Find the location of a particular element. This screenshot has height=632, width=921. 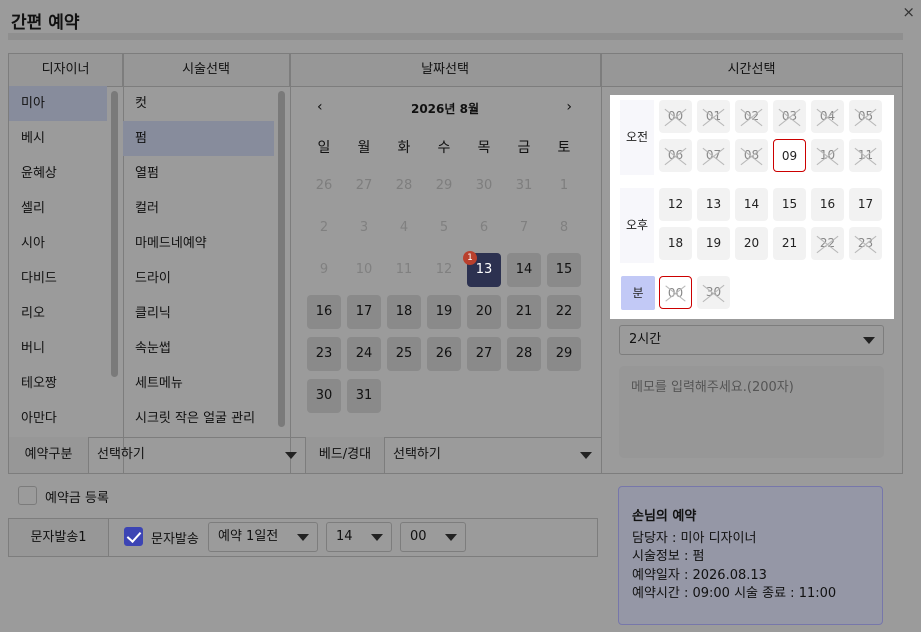

booking-type-label: 예약구분 is located at coordinates (49, 455).